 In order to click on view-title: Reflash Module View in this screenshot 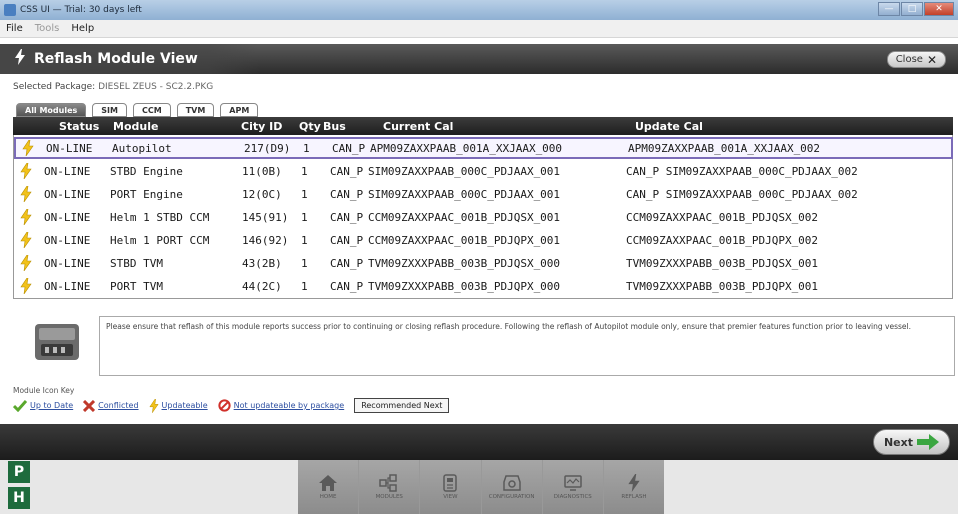, I will do `click(116, 59)`.